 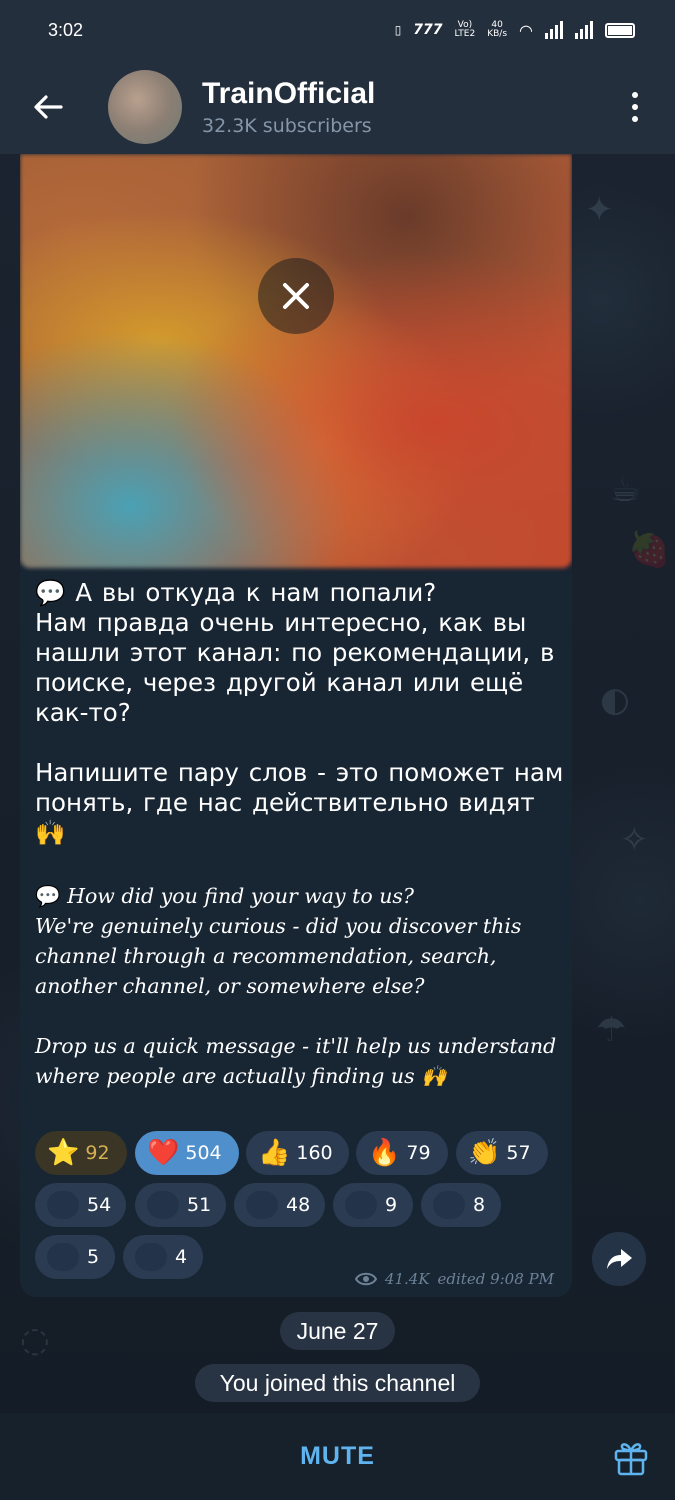 What do you see at coordinates (298, 1205) in the screenshot?
I see `reaction-count: 48` at bounding box center [298, 1205].